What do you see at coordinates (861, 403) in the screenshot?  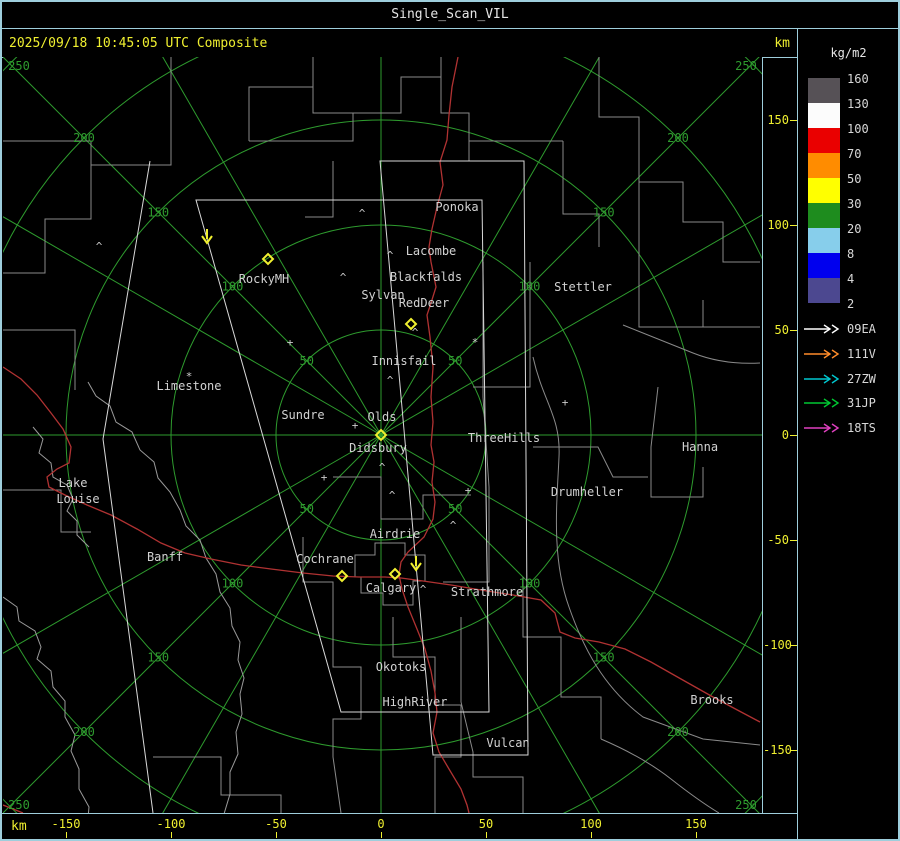 I see `radar-id-label: 31JP` at bounding box center [861, 403].